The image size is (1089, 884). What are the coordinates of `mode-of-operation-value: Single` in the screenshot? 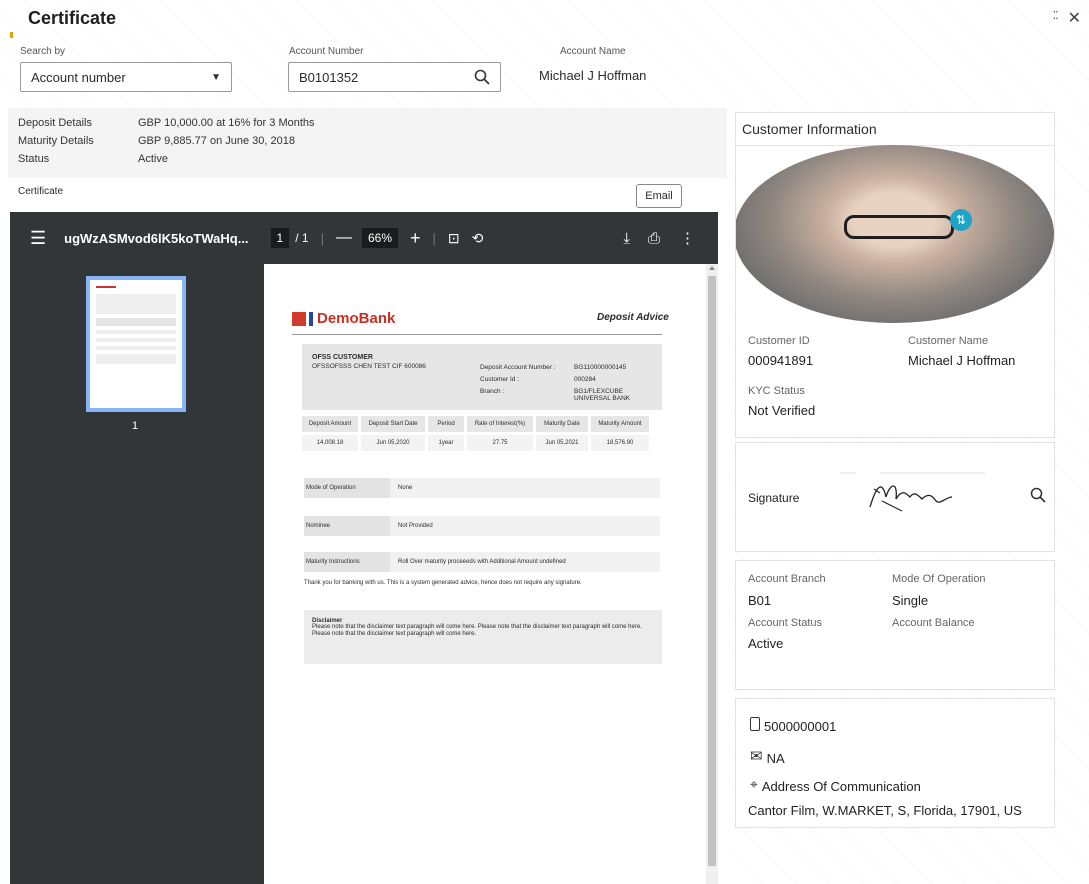 It's located at (910, 600).